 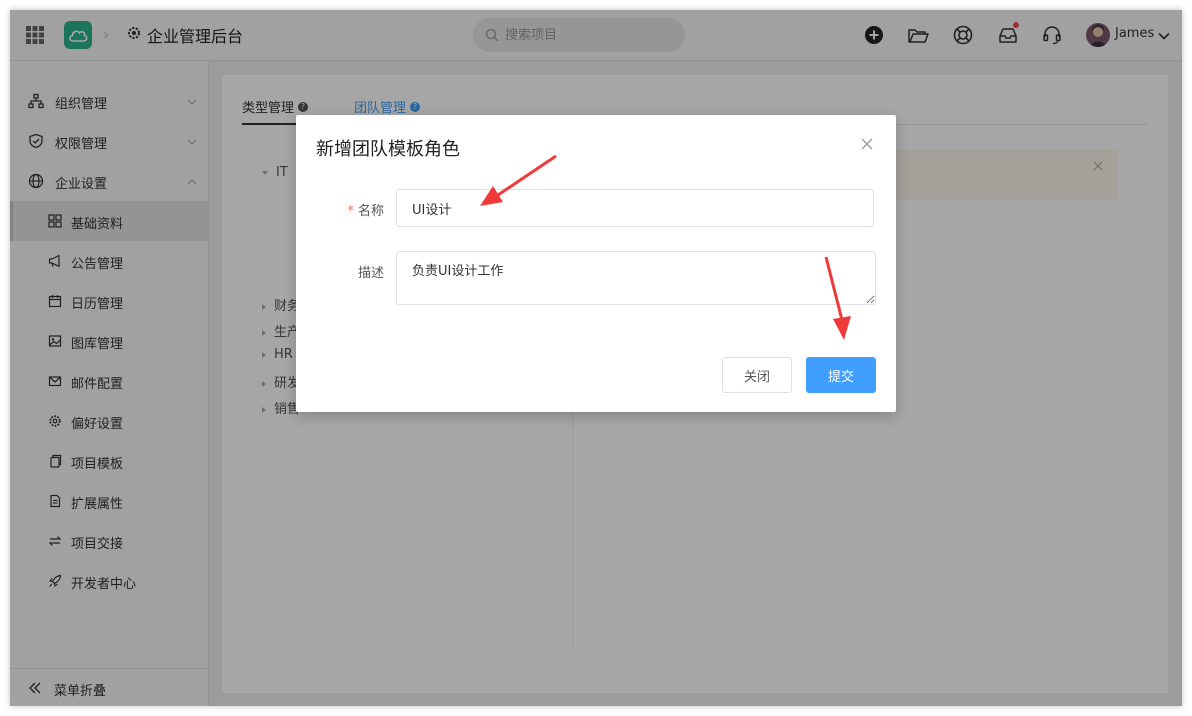 I want to click on name-input, so click(x=635, y=208).